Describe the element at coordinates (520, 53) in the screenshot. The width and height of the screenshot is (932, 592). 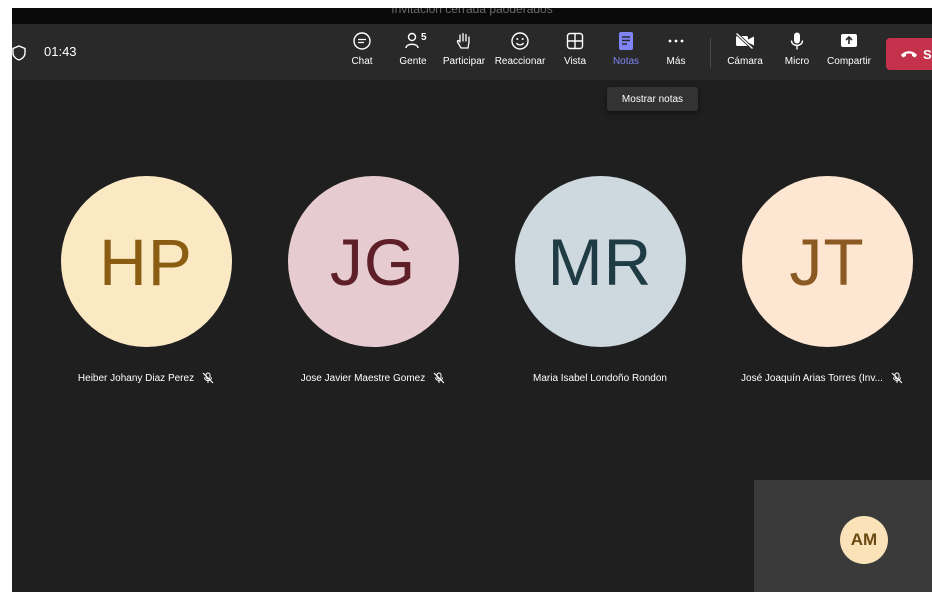
I see `react-button: Reaccionar` at that location.